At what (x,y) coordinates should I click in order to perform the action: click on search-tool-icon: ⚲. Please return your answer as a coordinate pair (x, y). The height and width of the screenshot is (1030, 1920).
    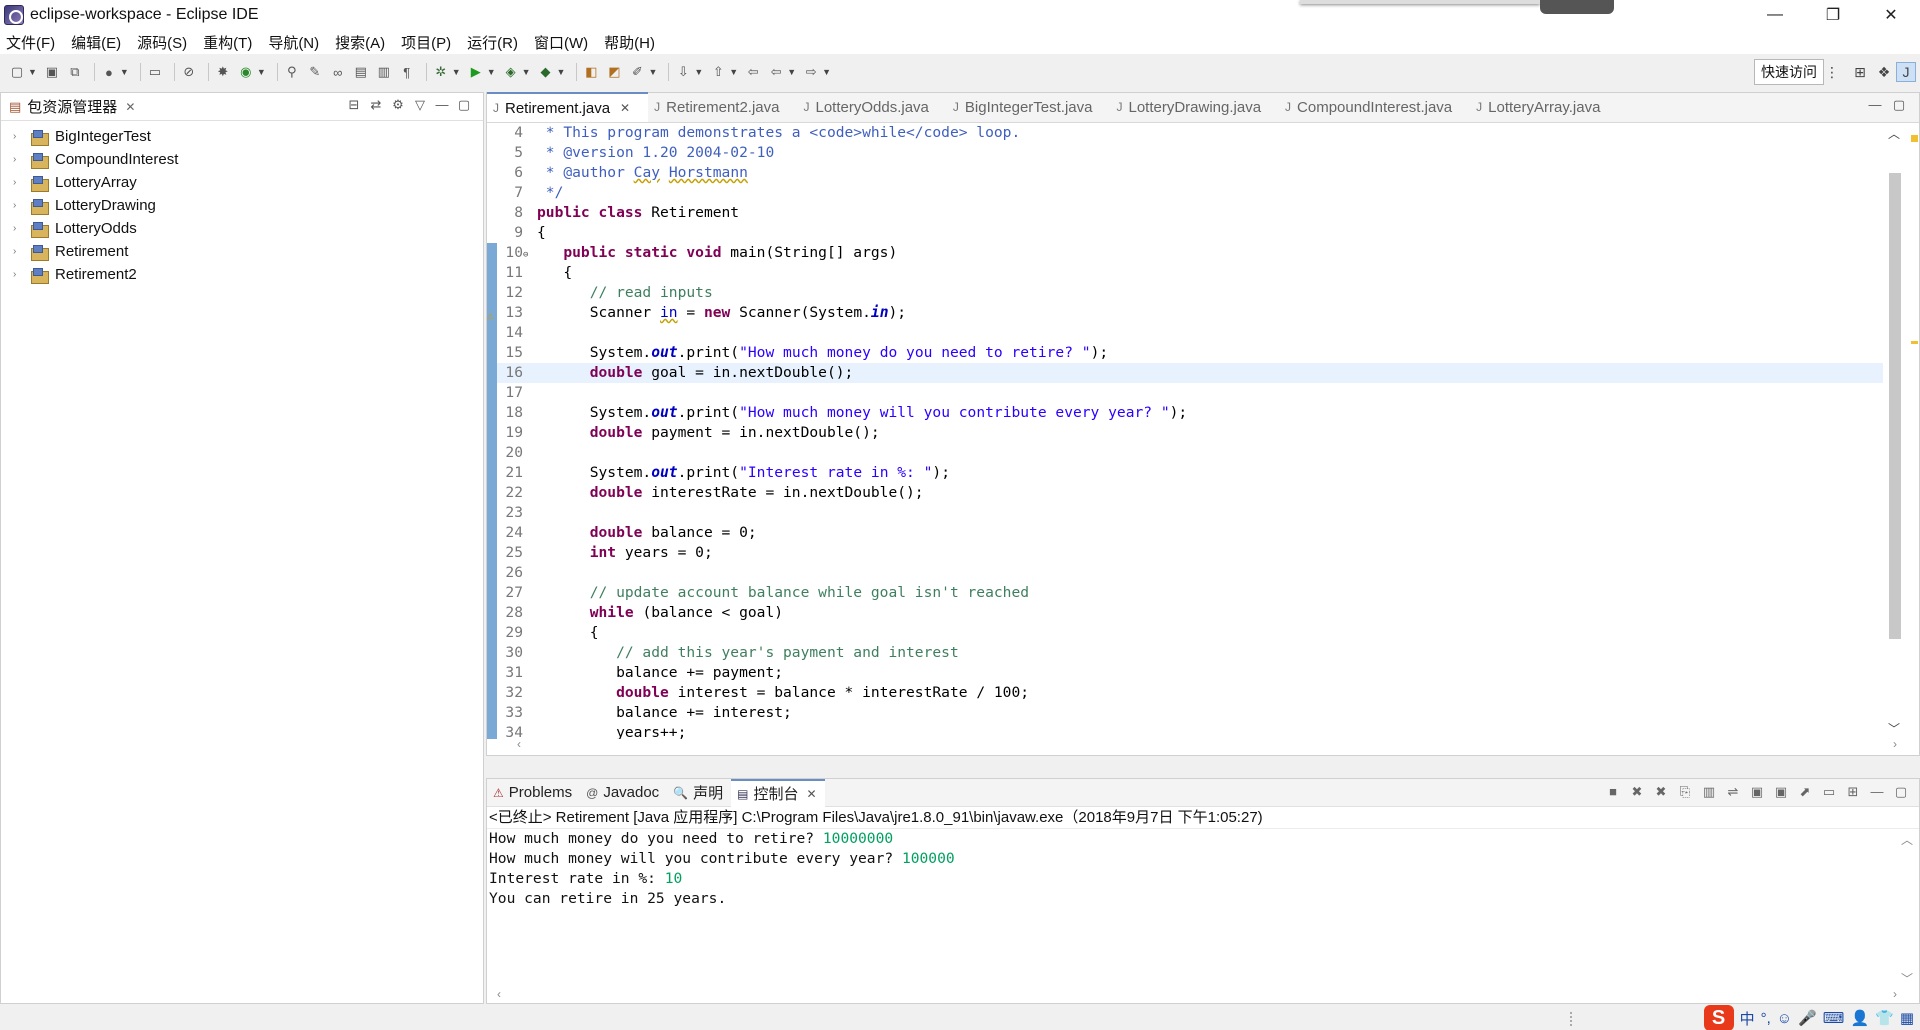
    Looking at the image, I should click on (292, 72).